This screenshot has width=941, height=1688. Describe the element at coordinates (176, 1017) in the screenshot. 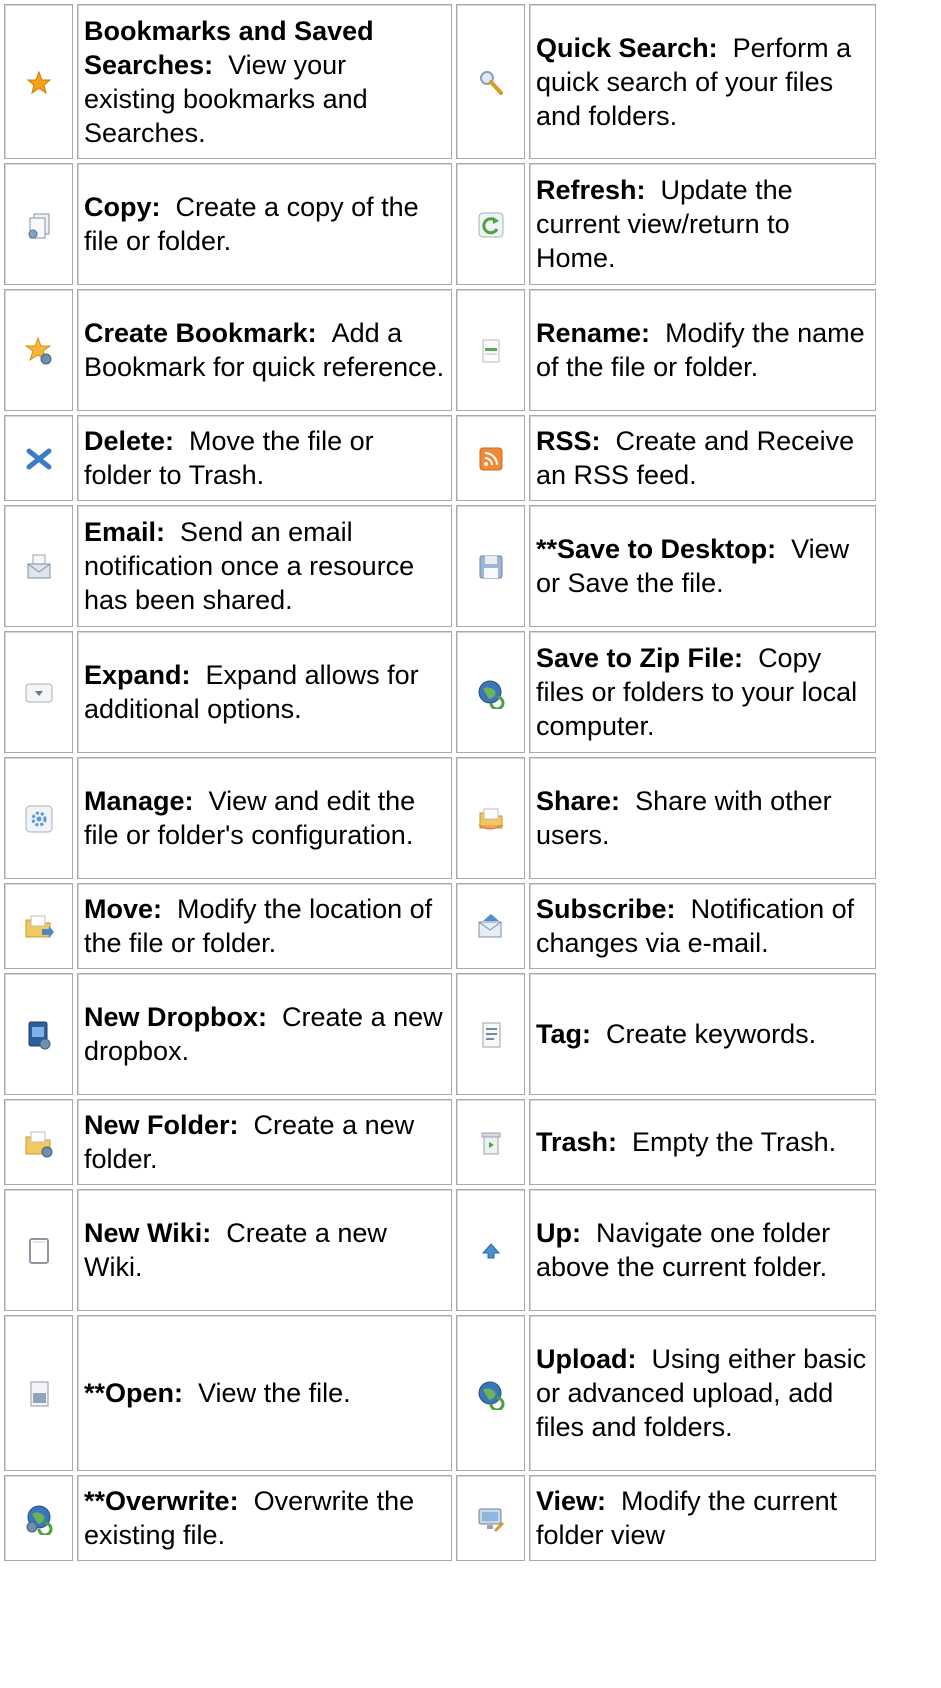

I see `legend-label: New Dropbox:` at that location.